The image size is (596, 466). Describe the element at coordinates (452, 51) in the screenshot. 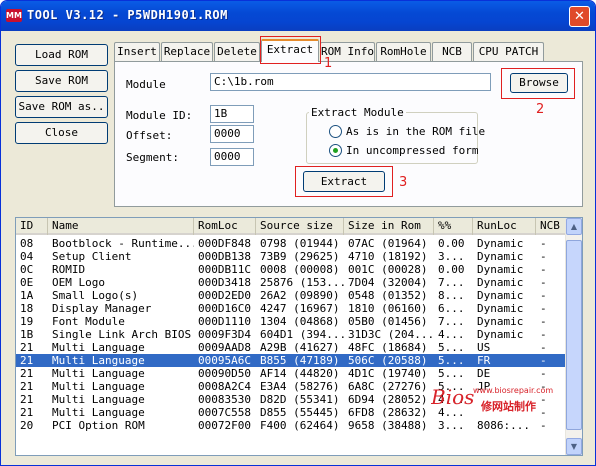

I see `tab-ncb: NCB` at that location.